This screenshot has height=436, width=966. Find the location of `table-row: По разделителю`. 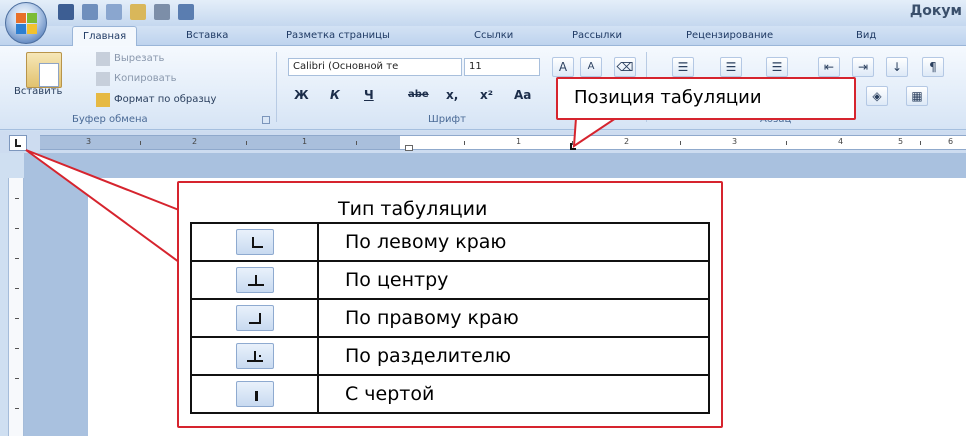

table-row: По разделителю is located at coordinates (450, 356).